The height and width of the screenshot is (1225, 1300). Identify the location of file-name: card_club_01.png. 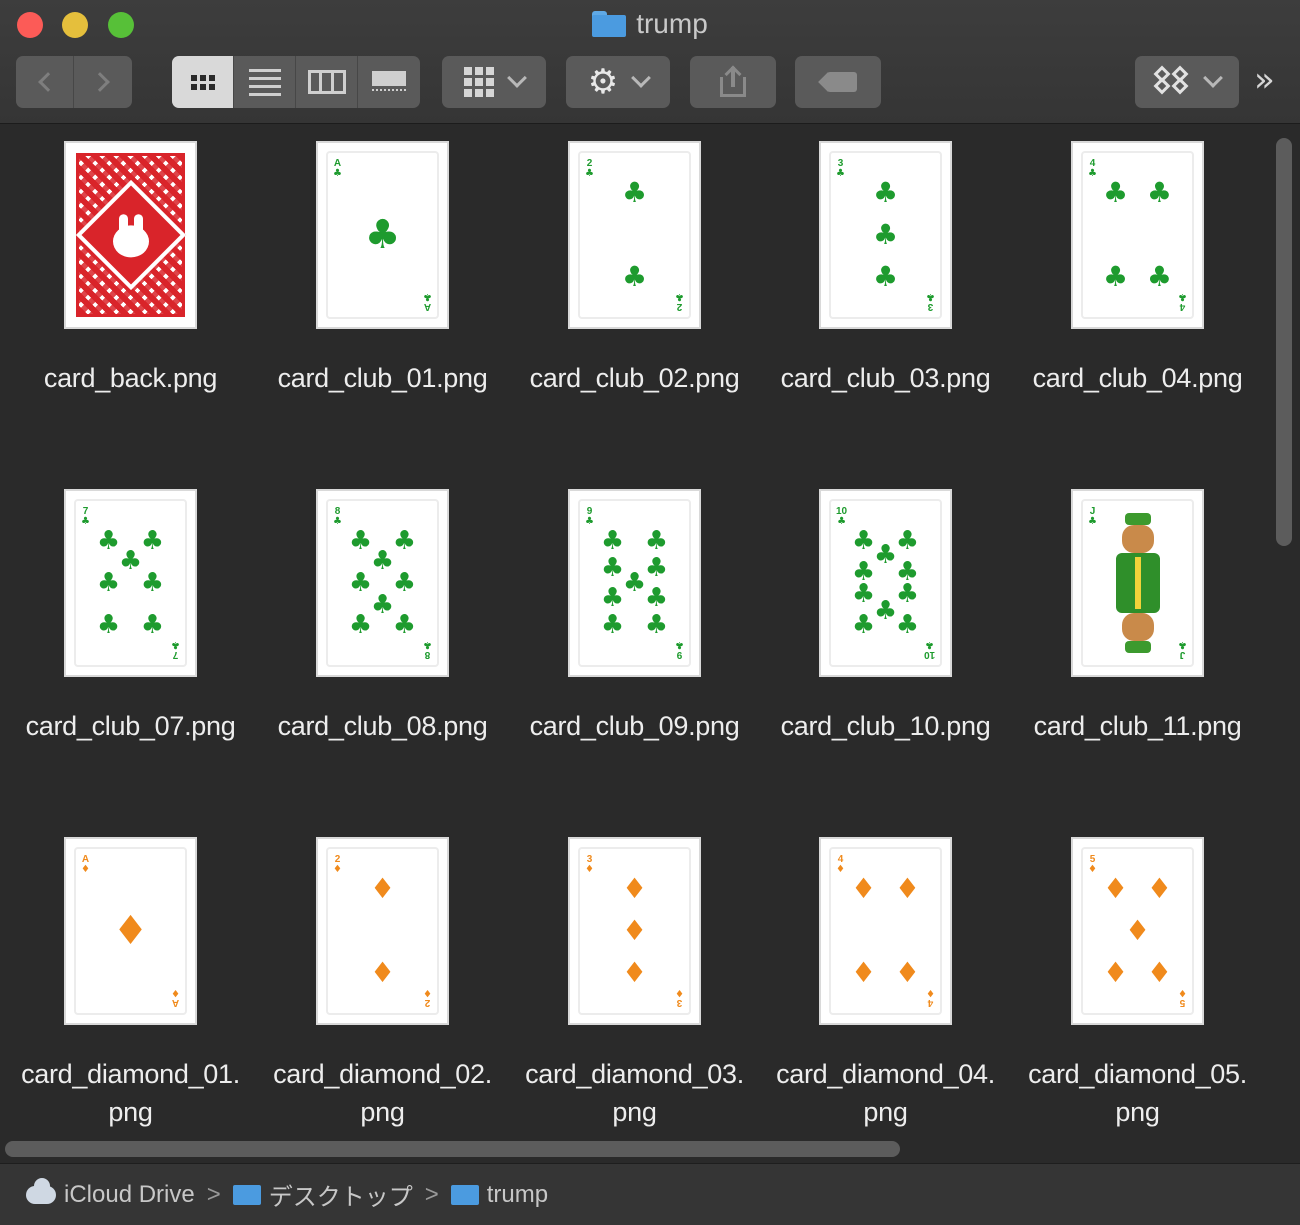
(382, 378).